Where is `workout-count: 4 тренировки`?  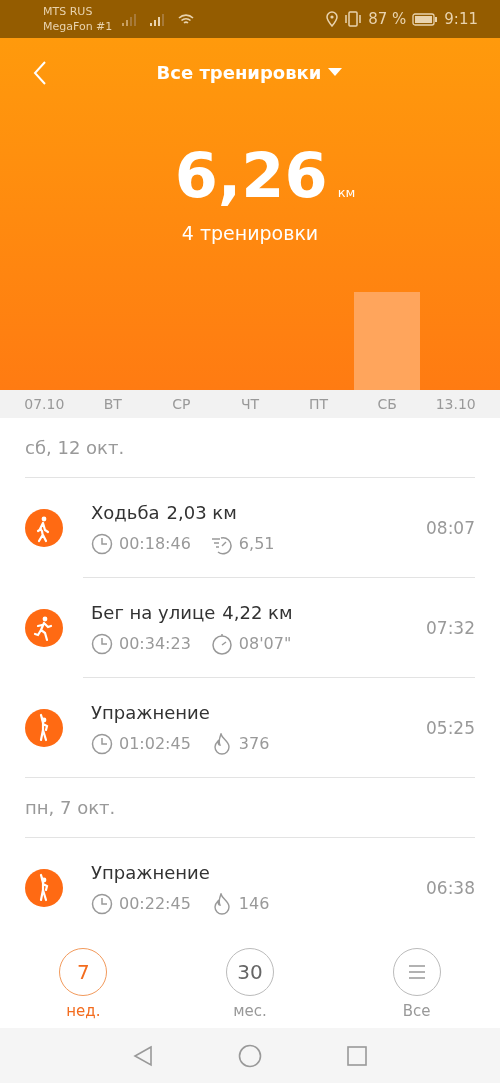
workout-count: 4 тренировки is located at coordinates (250, 233).